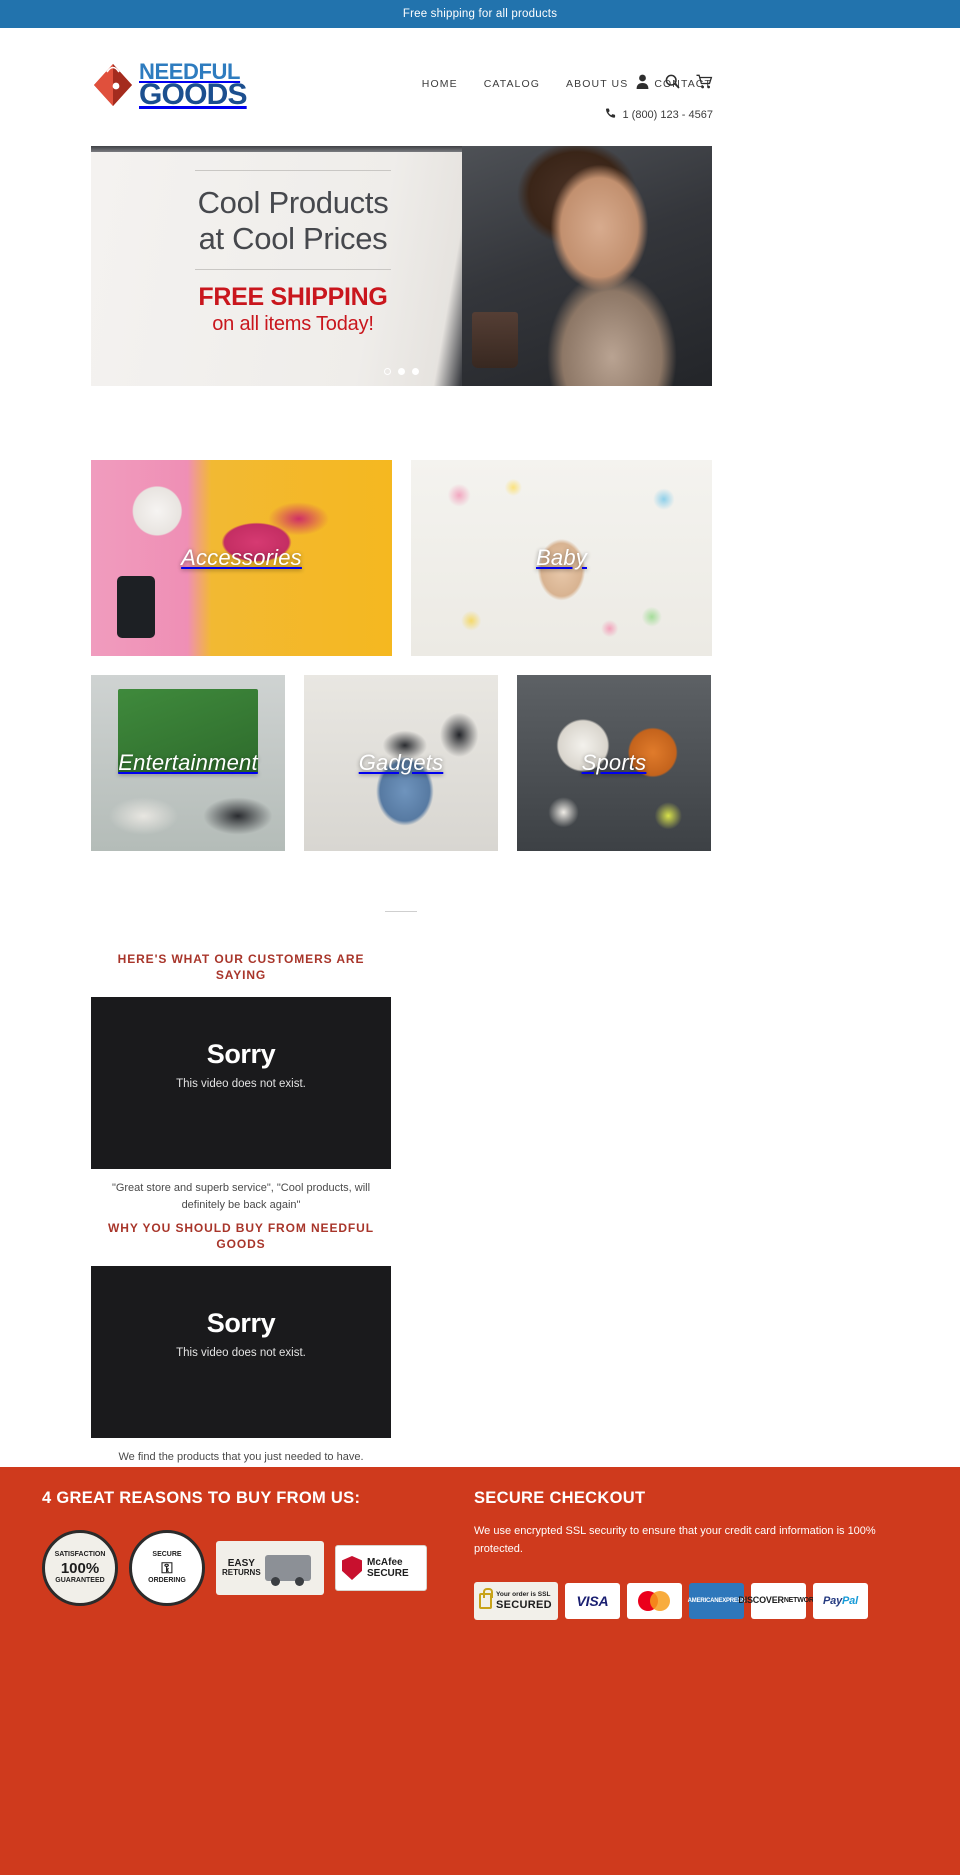 This screenshot has width=960, height=1875. I want to click on category-tile-sports: Sports, so click(614, 763).